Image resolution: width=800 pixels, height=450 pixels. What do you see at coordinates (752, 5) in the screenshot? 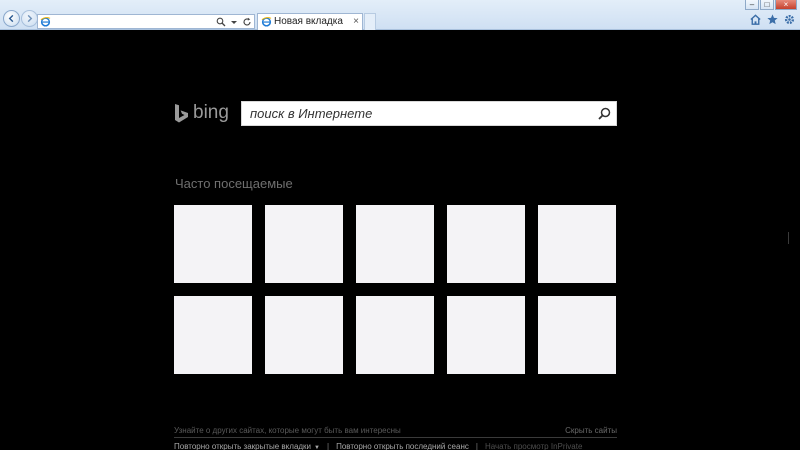
I see `minimize-button: –` at bounding box center [752, 5].